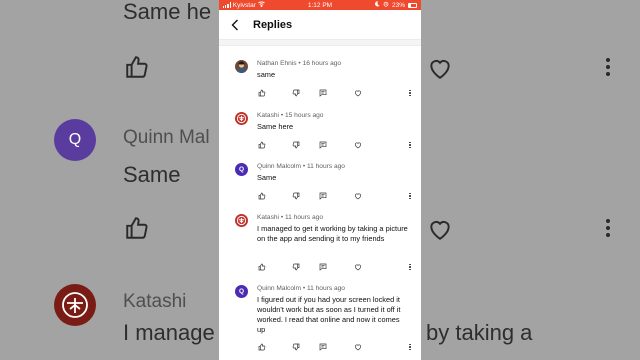 This screenshot has width=640, height=360. Describe the element at coordinates (167, 12) in the screenshot. I see `bg-comment-text-top: Same he` at that location.